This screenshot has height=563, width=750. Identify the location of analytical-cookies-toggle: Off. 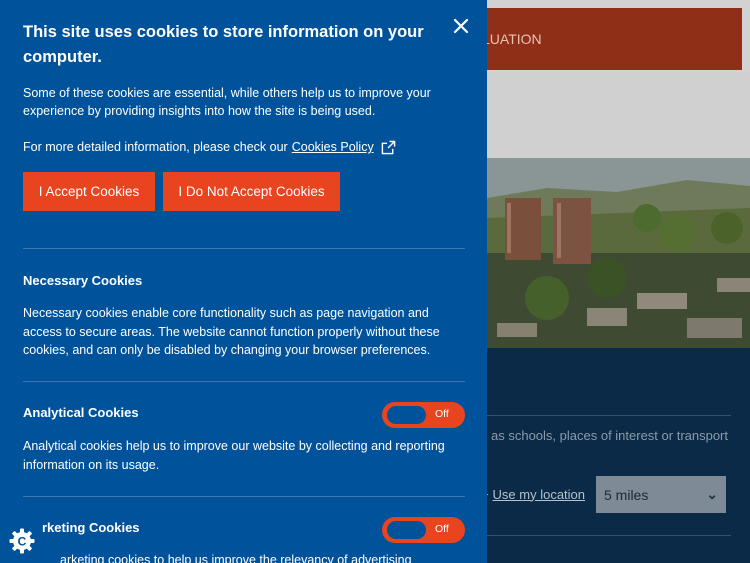
(423, 415).